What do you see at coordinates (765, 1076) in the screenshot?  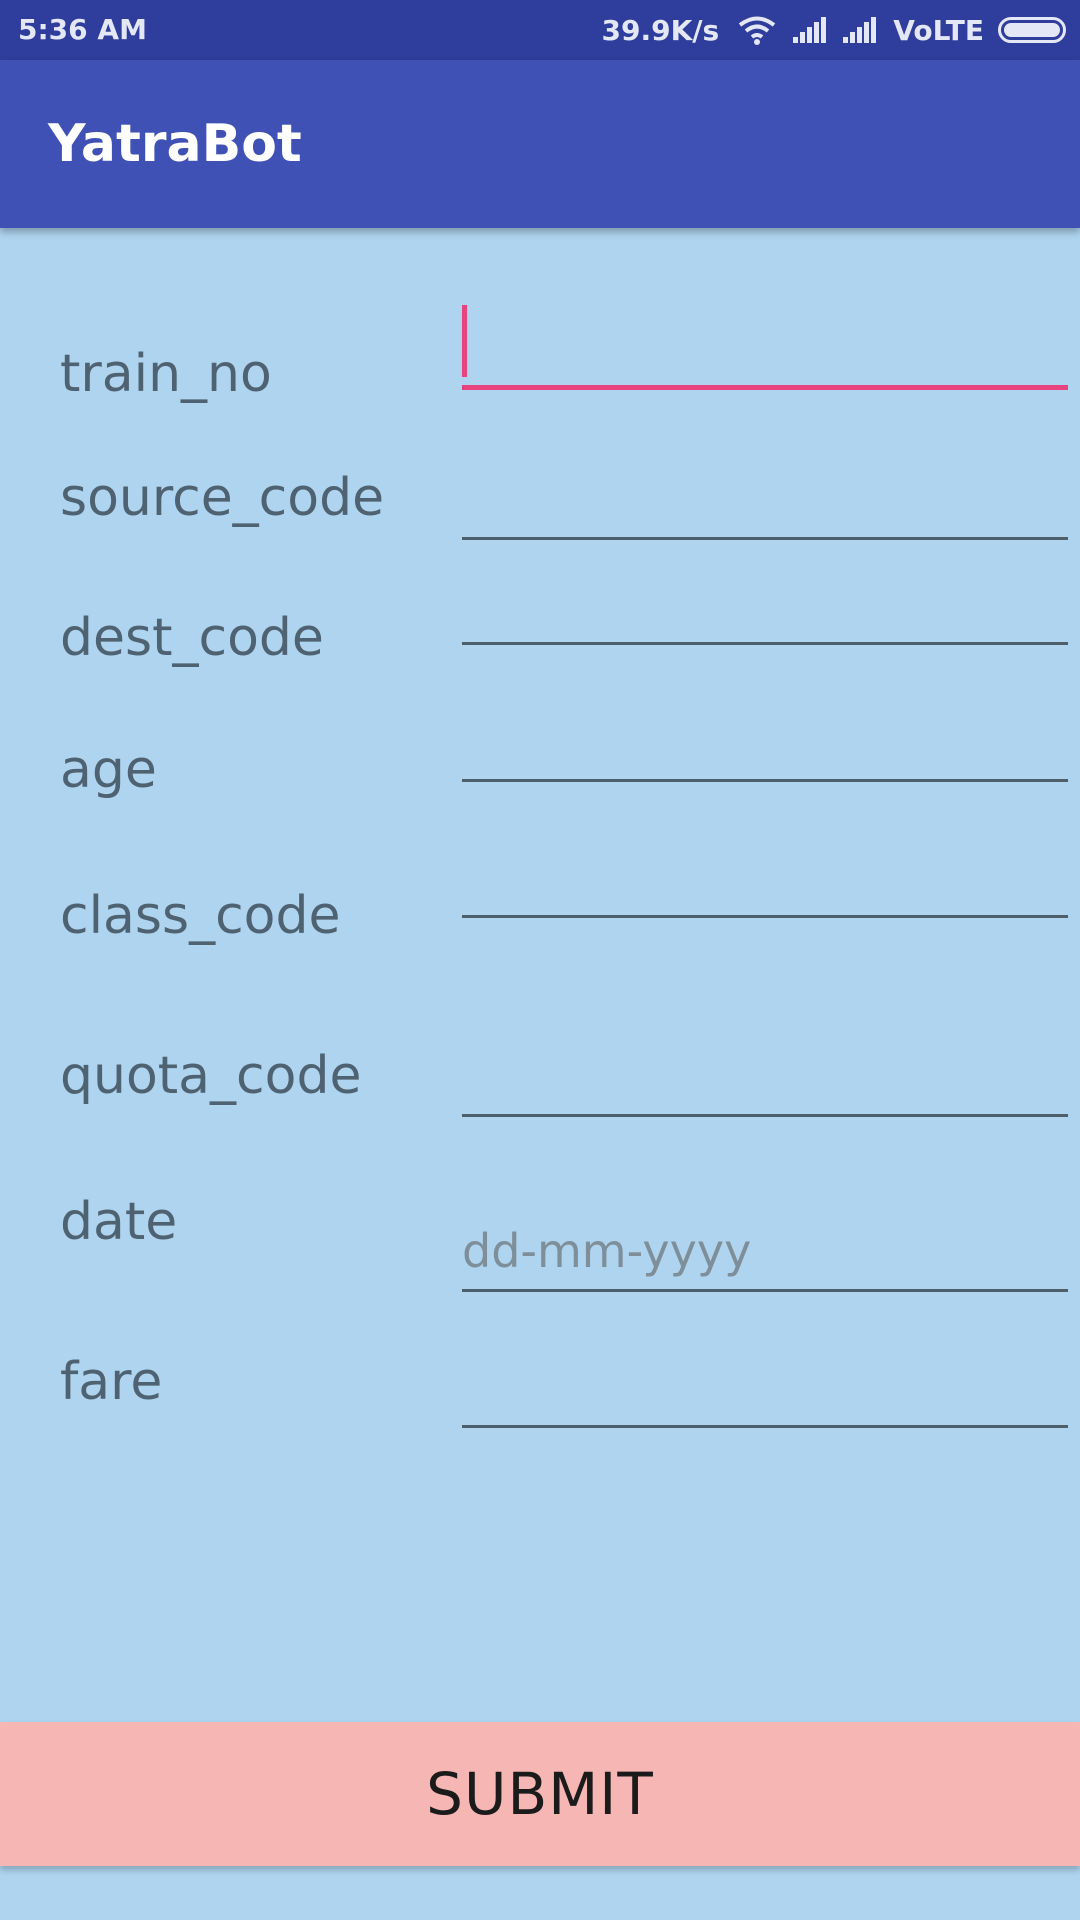 I see `quota-code-input` at bounding box center [765, 1076].